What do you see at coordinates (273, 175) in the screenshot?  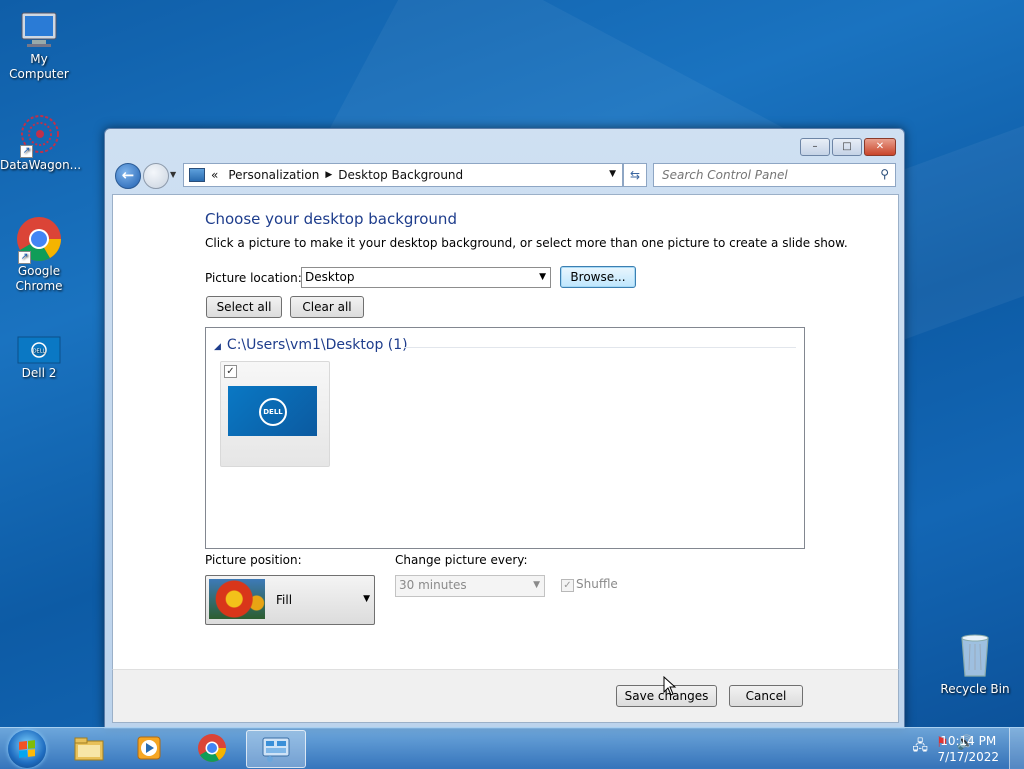 I see `breadcrumb-item-personalization: Personalization` at bounding box center [273, 175].